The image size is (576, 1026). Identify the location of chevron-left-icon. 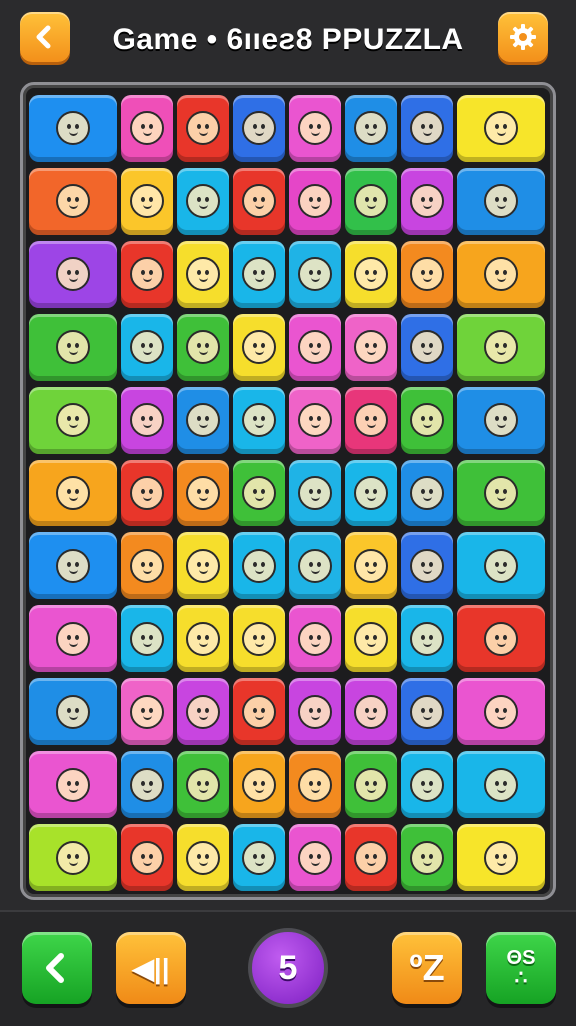
(43, 37).